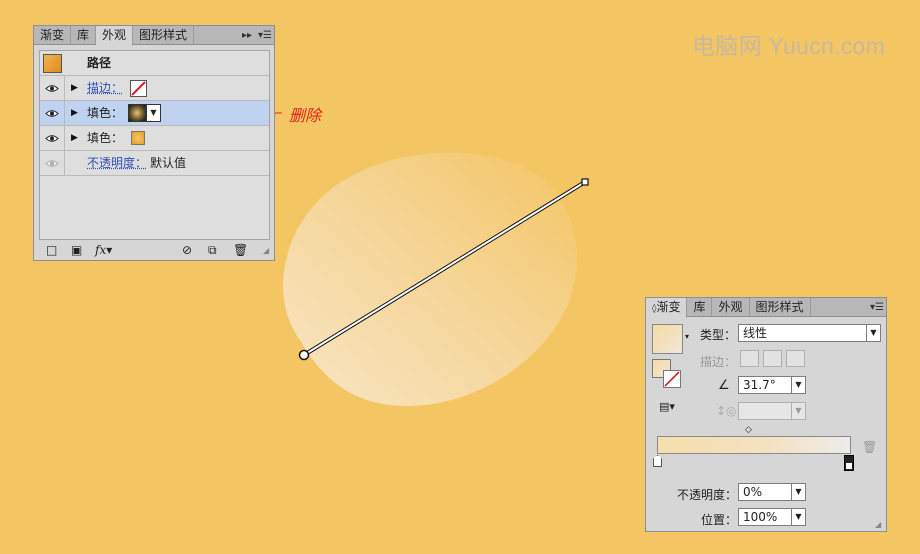 The width and height of the screenshot is (920, 554). What do you see at coordinates (154, 250) in the screenshot?
I see `appearance-footer: □ ▣ fx▾ ⊘ ⧉ 🗑 ◢` at bounding box center [154, 250].